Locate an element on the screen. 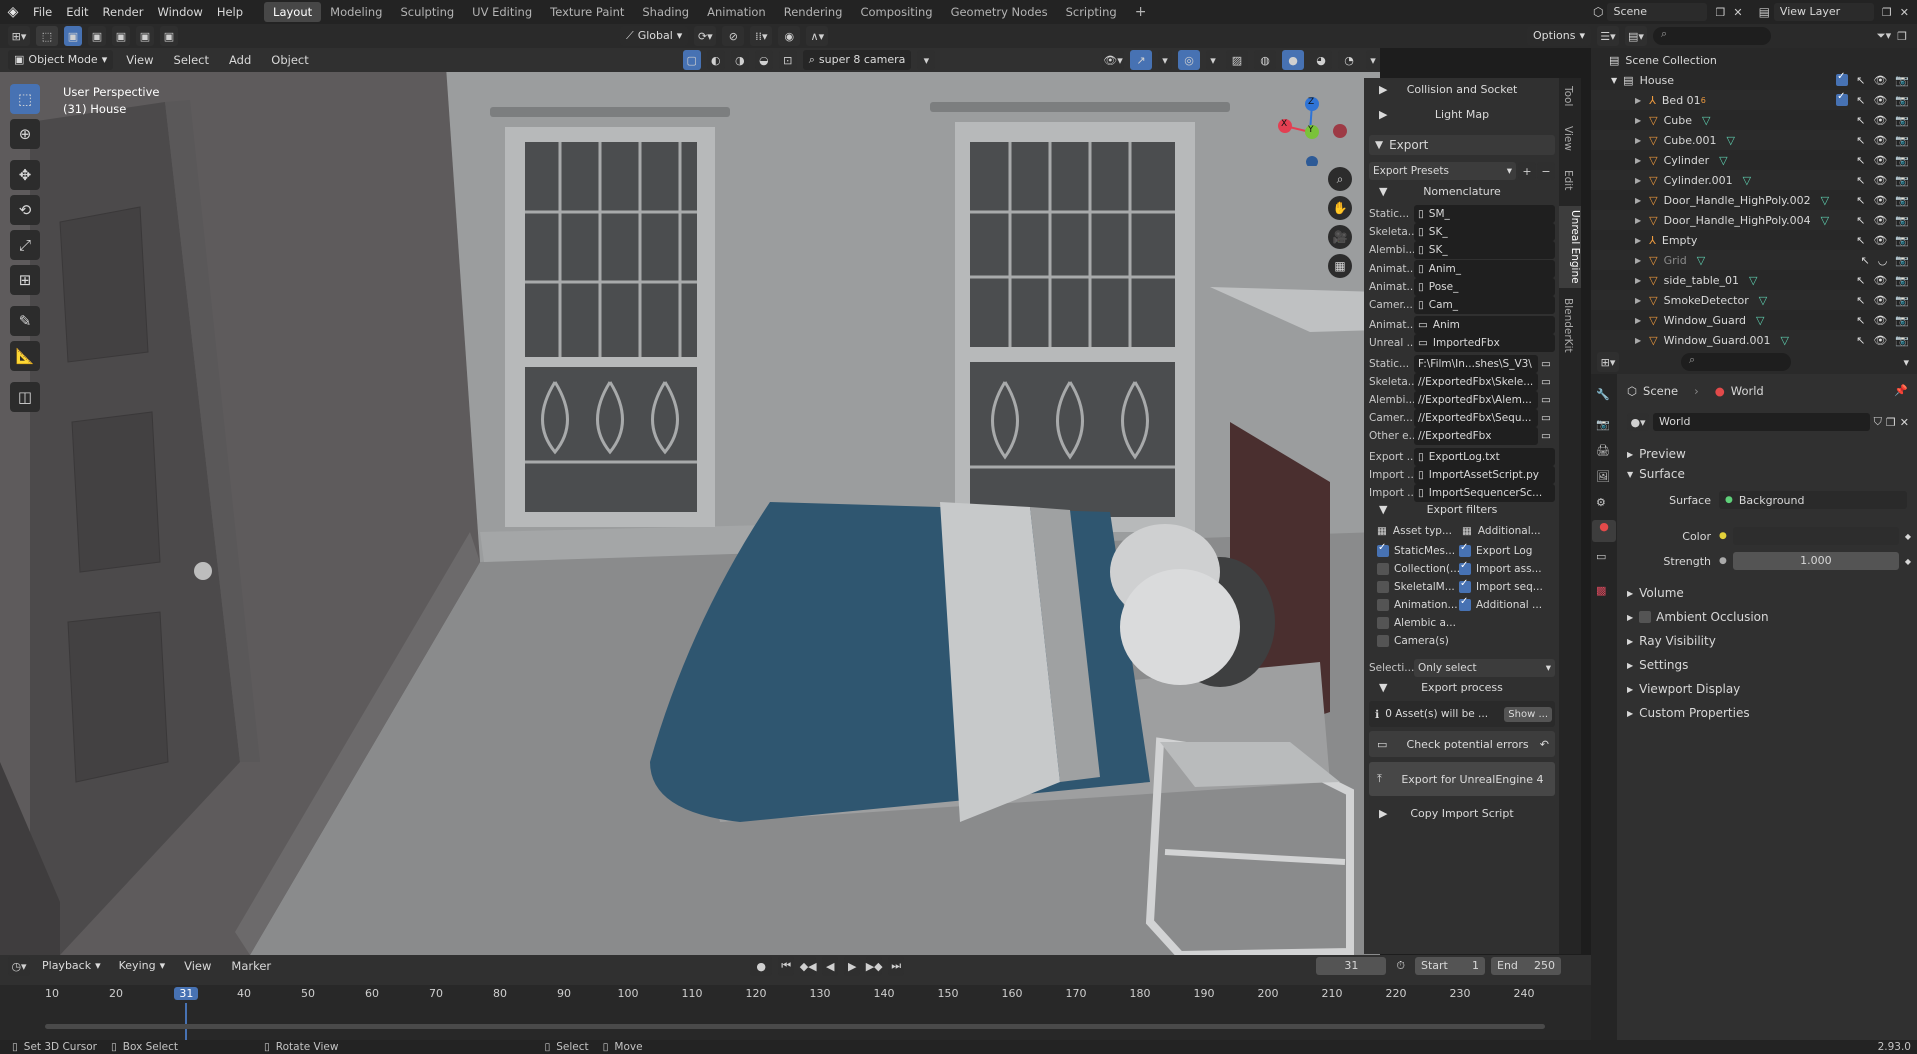  select-mode-subtract-icon: ▣ is located at coordinates (121, 36).